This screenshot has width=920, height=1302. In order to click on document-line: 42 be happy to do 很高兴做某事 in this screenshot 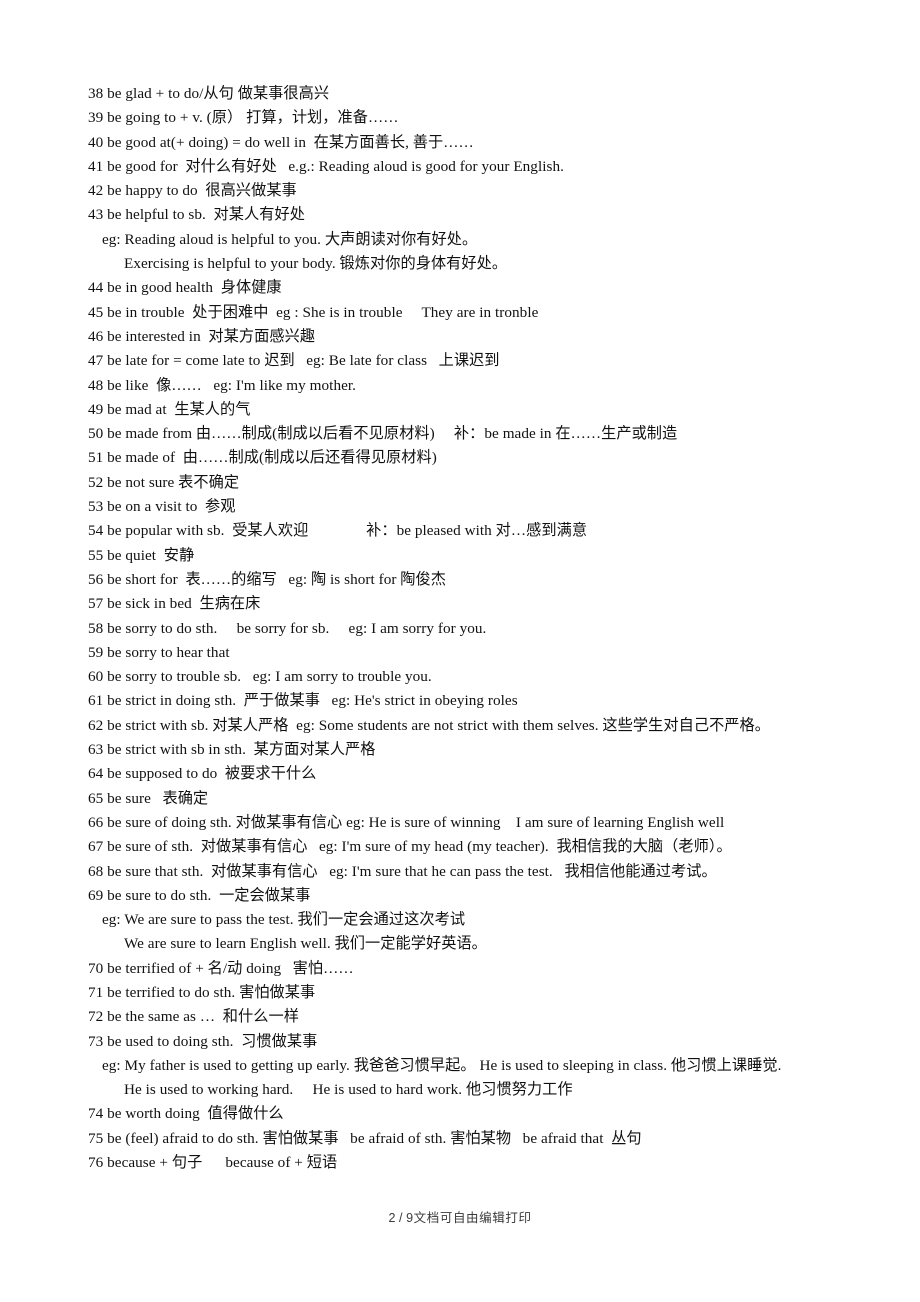, I will do `click(192, 191)`.